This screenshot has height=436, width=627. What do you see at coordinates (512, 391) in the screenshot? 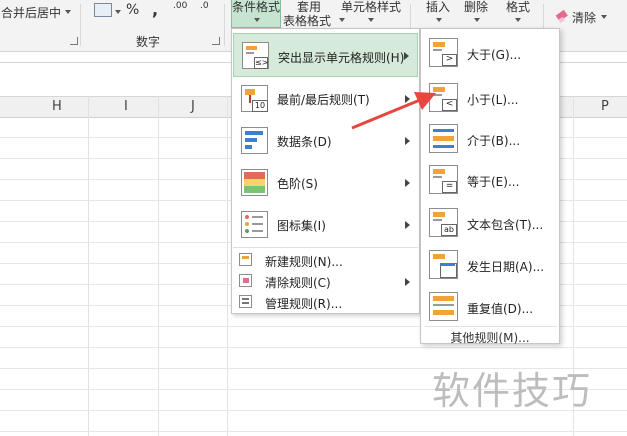
I see `watermark-text: 软件技巧` at bounding box center [512, 391].